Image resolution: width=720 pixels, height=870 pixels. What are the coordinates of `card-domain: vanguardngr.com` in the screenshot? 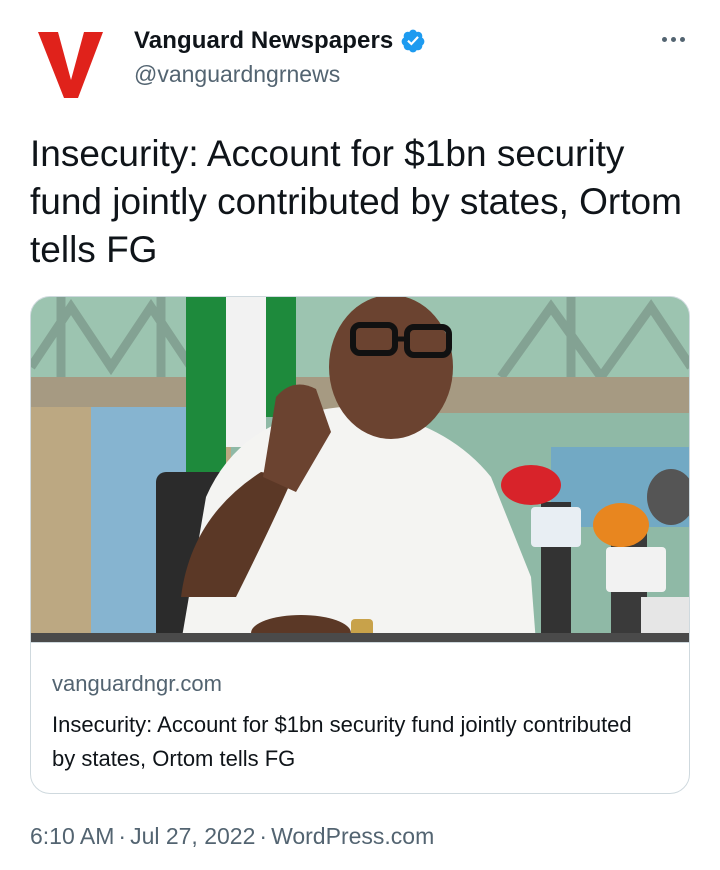 It's located at (137, 683).